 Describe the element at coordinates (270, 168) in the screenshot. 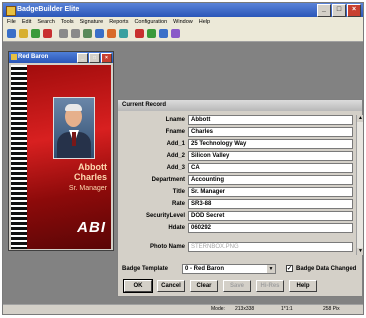

I see `add3-field: CA` at that location.